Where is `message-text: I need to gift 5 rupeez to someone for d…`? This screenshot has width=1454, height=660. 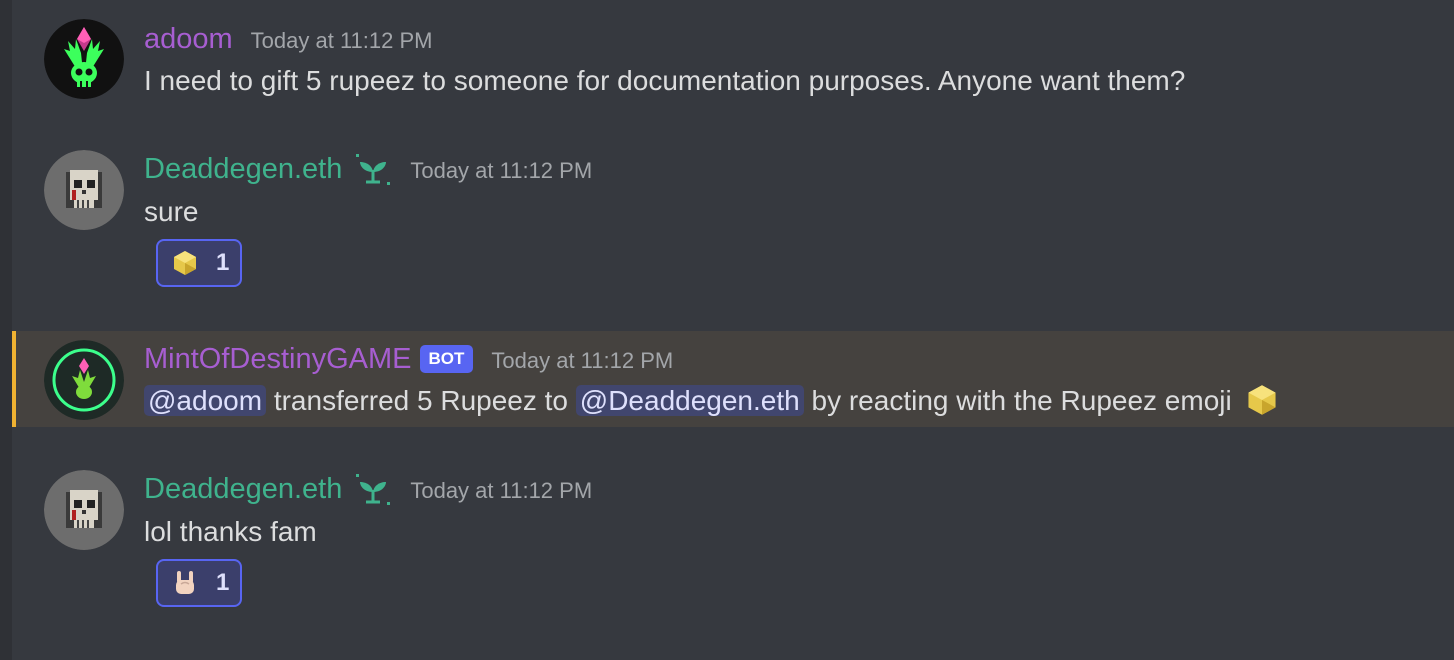
message-text: I need to gift 5 rupeez to someone for d… is located at coordinates (665, 80).